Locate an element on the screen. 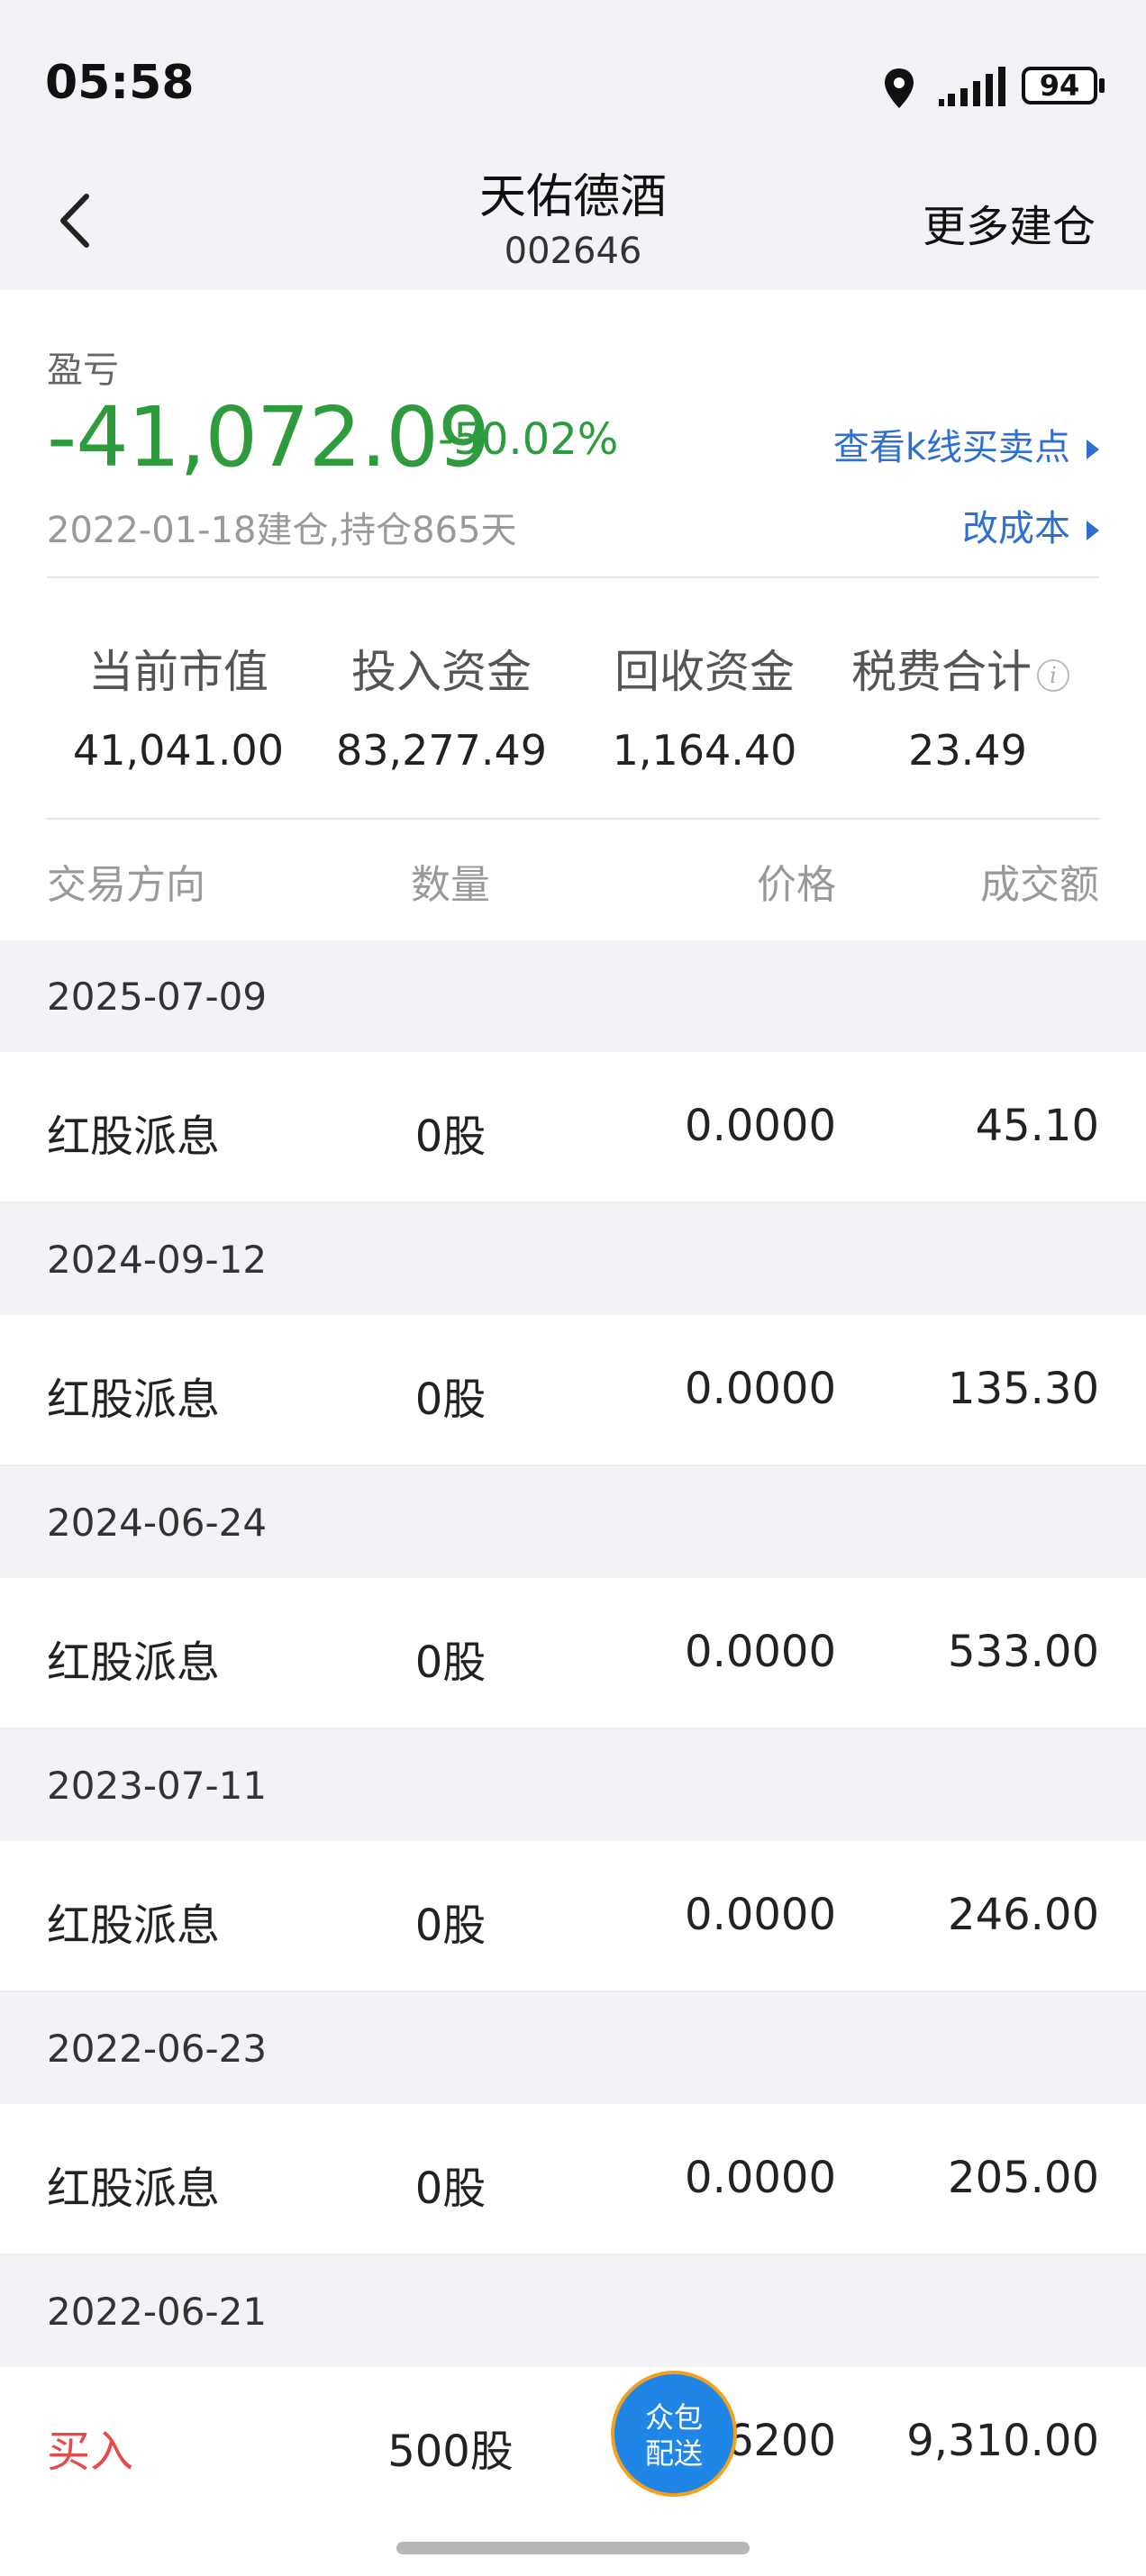  tx-qty: 500股 is located at coordinates (450, 2451).